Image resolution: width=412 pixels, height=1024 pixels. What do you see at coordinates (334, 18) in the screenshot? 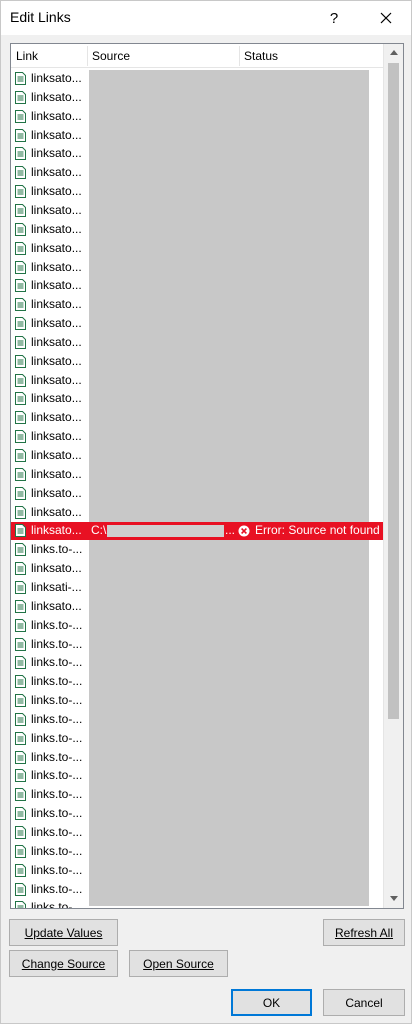
I see `help-button: ?` at bounding box center [334, 18].